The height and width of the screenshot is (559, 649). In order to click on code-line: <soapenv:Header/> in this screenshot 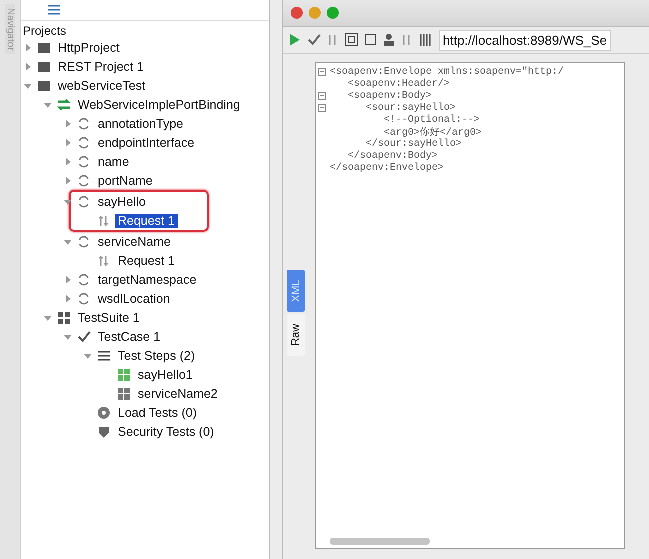, I will do `click(398, 84)`.